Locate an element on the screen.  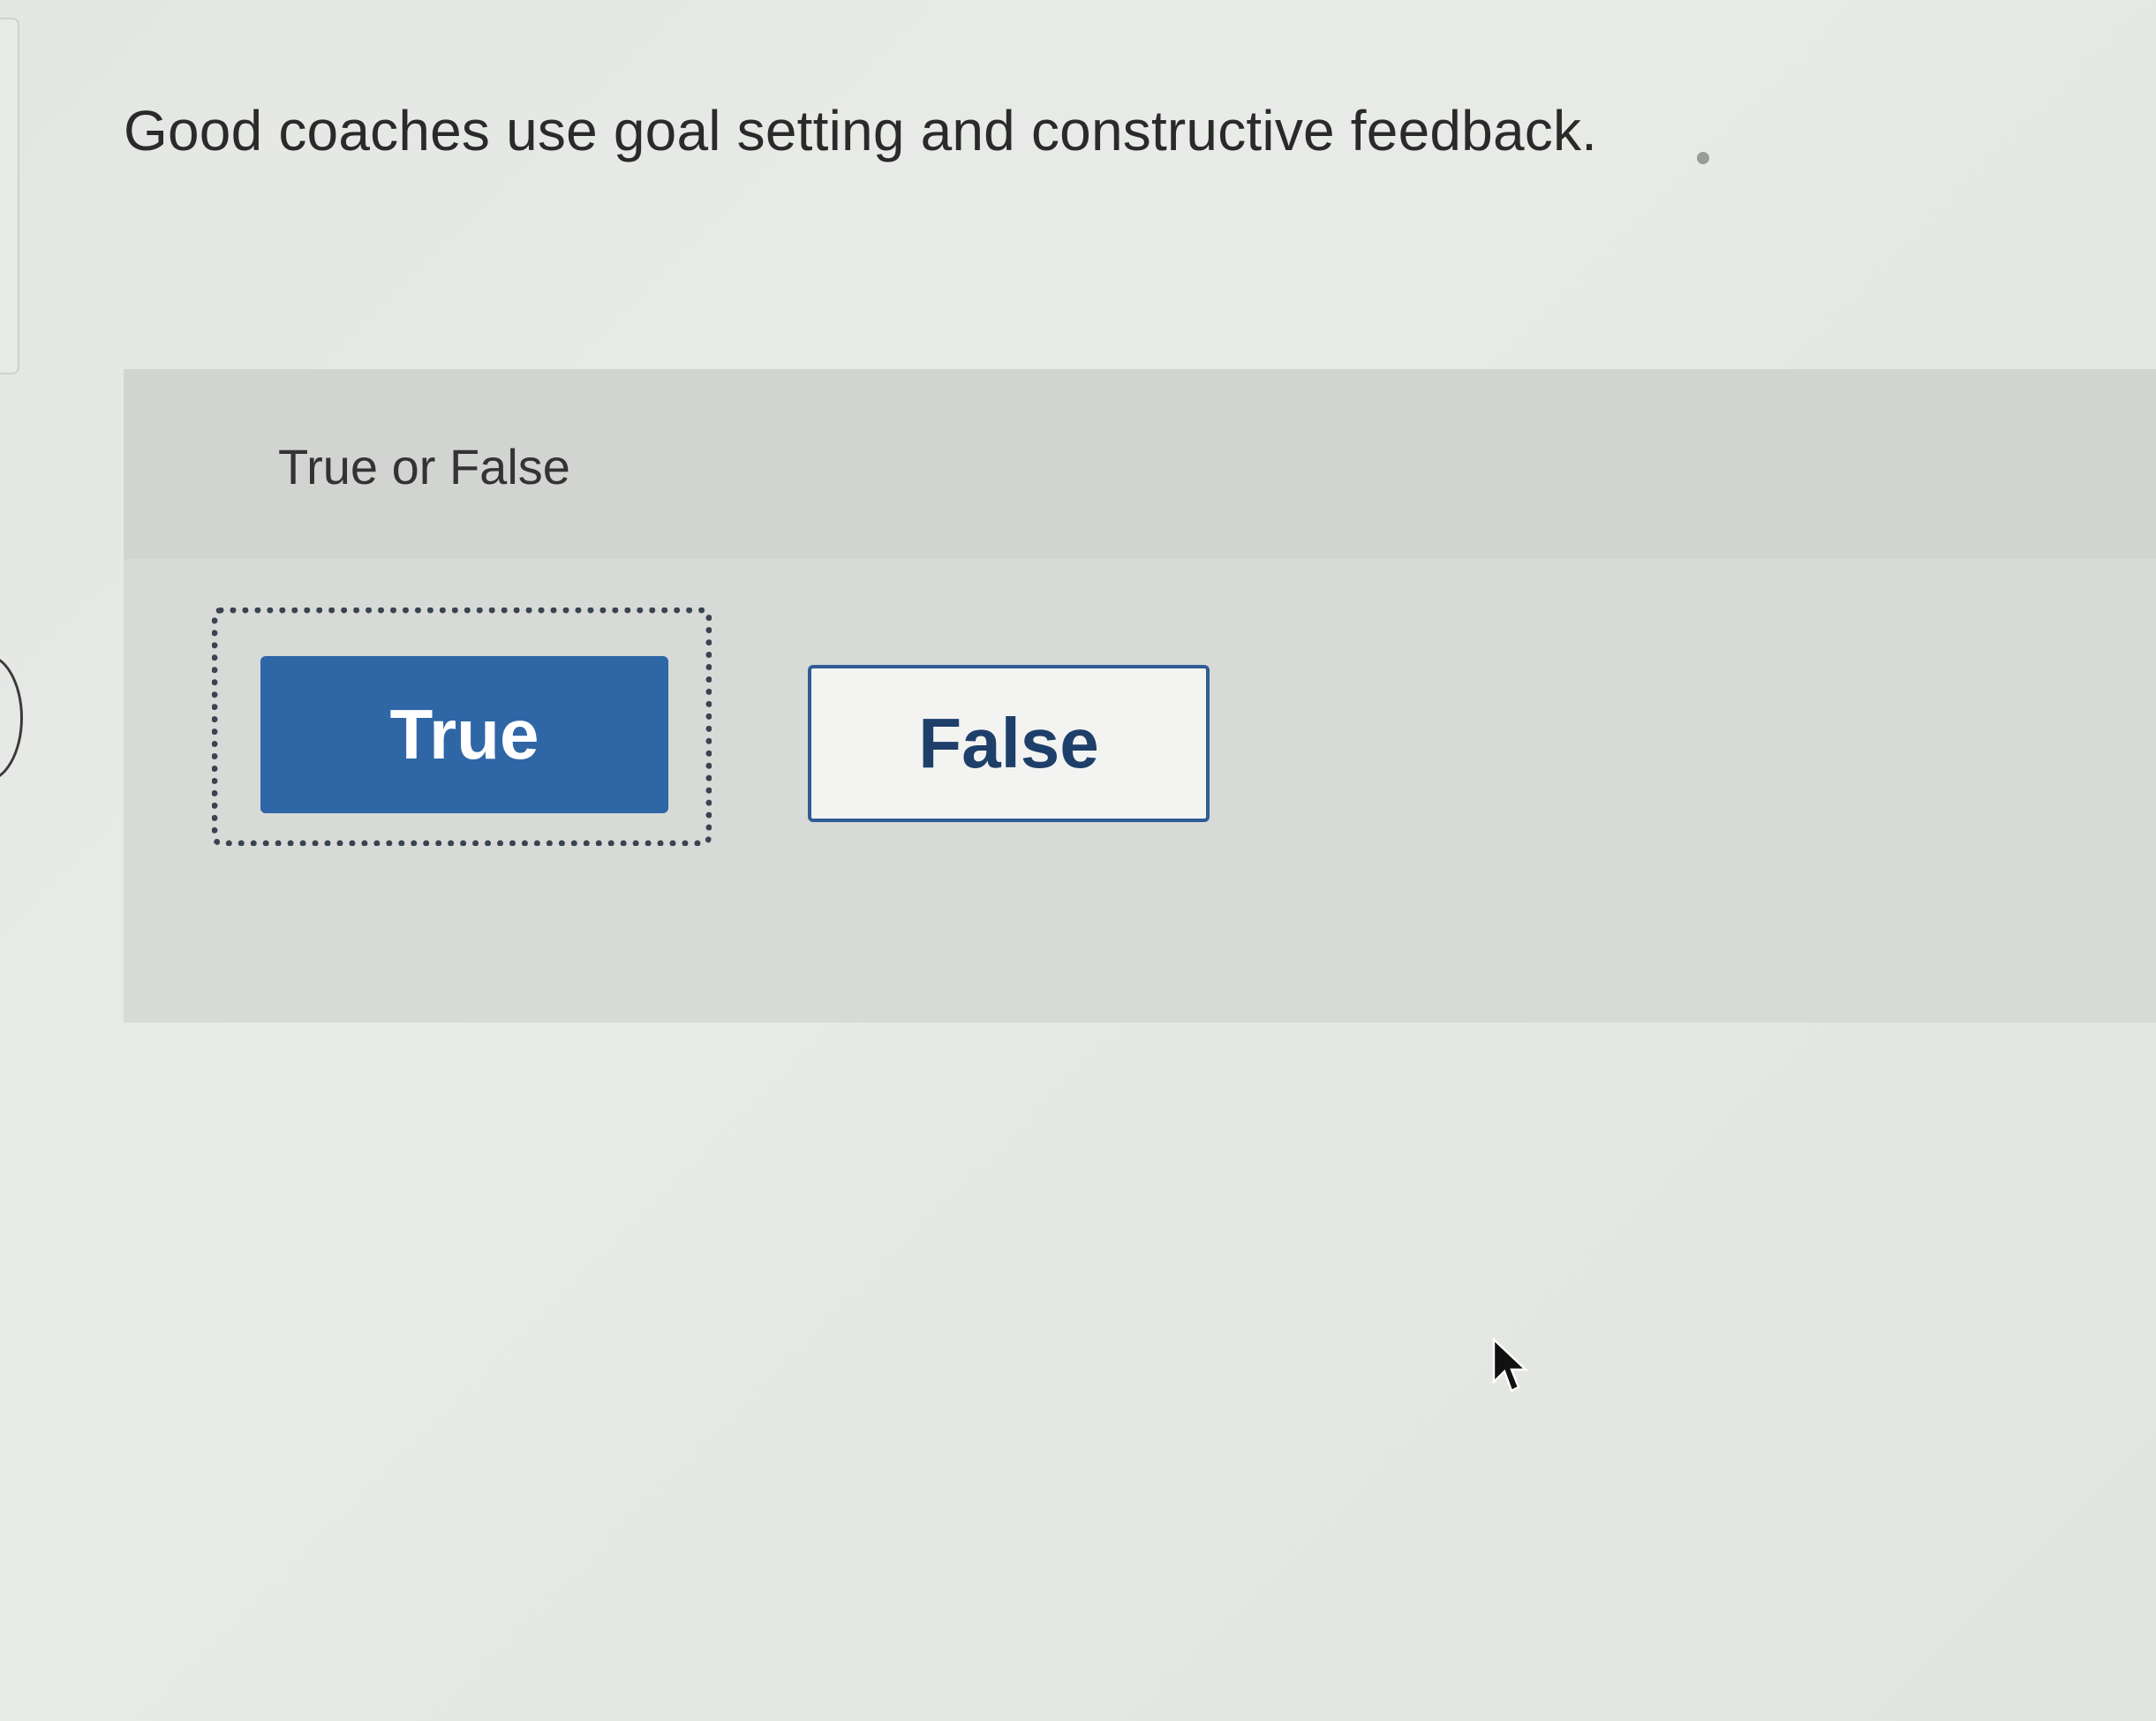
question-type-label: True or False is located at coordinates (424, 466).